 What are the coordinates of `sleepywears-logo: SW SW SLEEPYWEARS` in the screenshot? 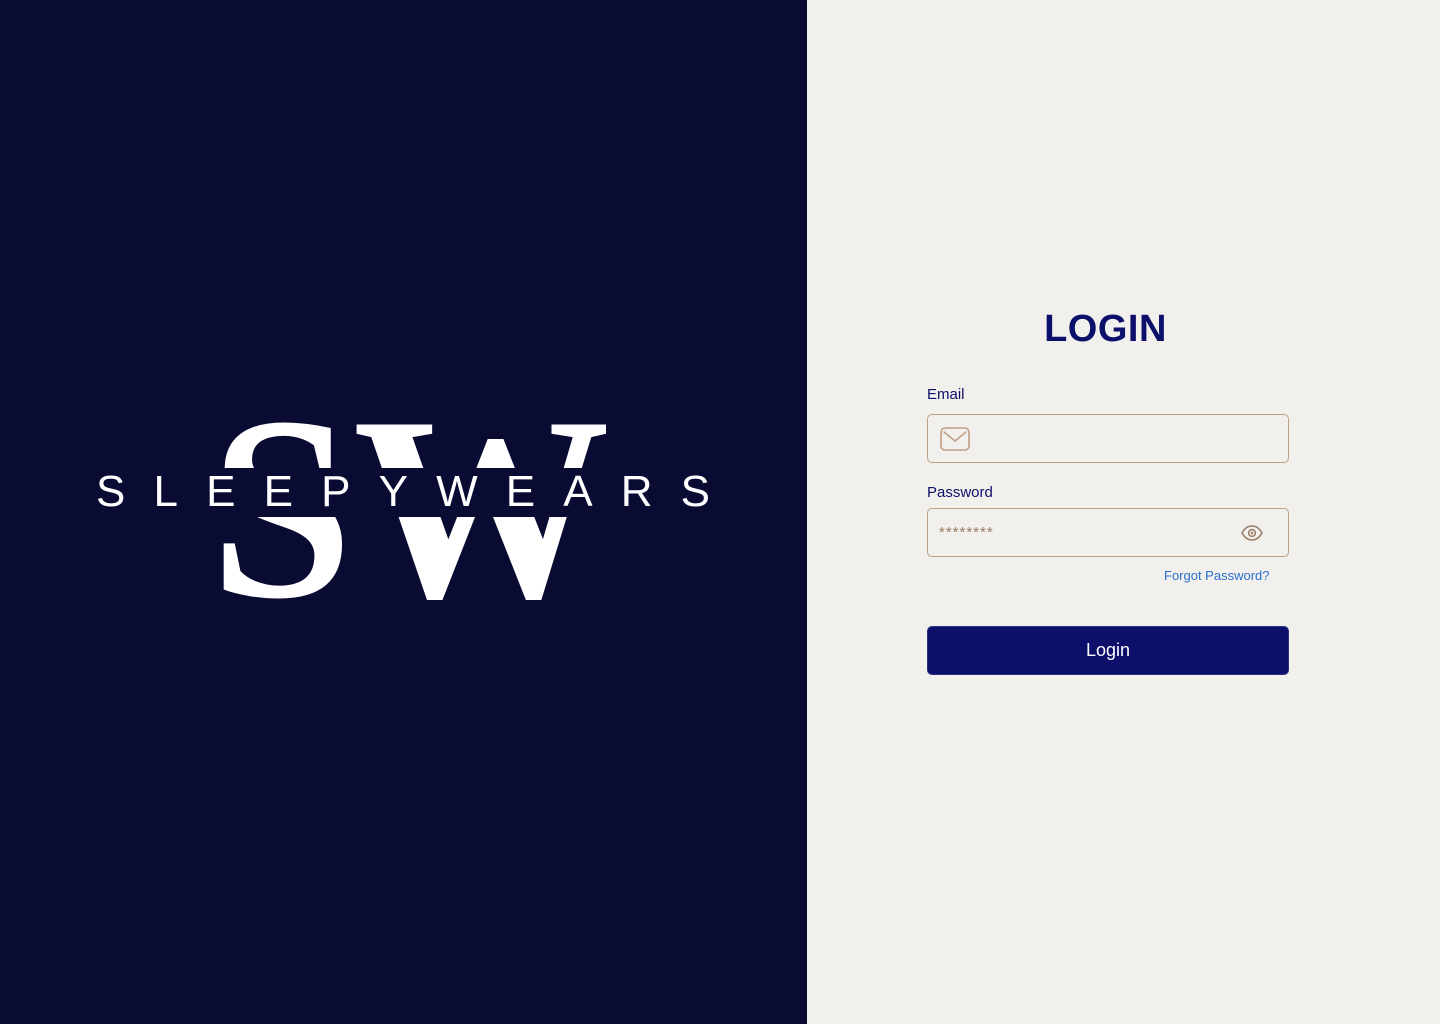 It's located at (403, 498).